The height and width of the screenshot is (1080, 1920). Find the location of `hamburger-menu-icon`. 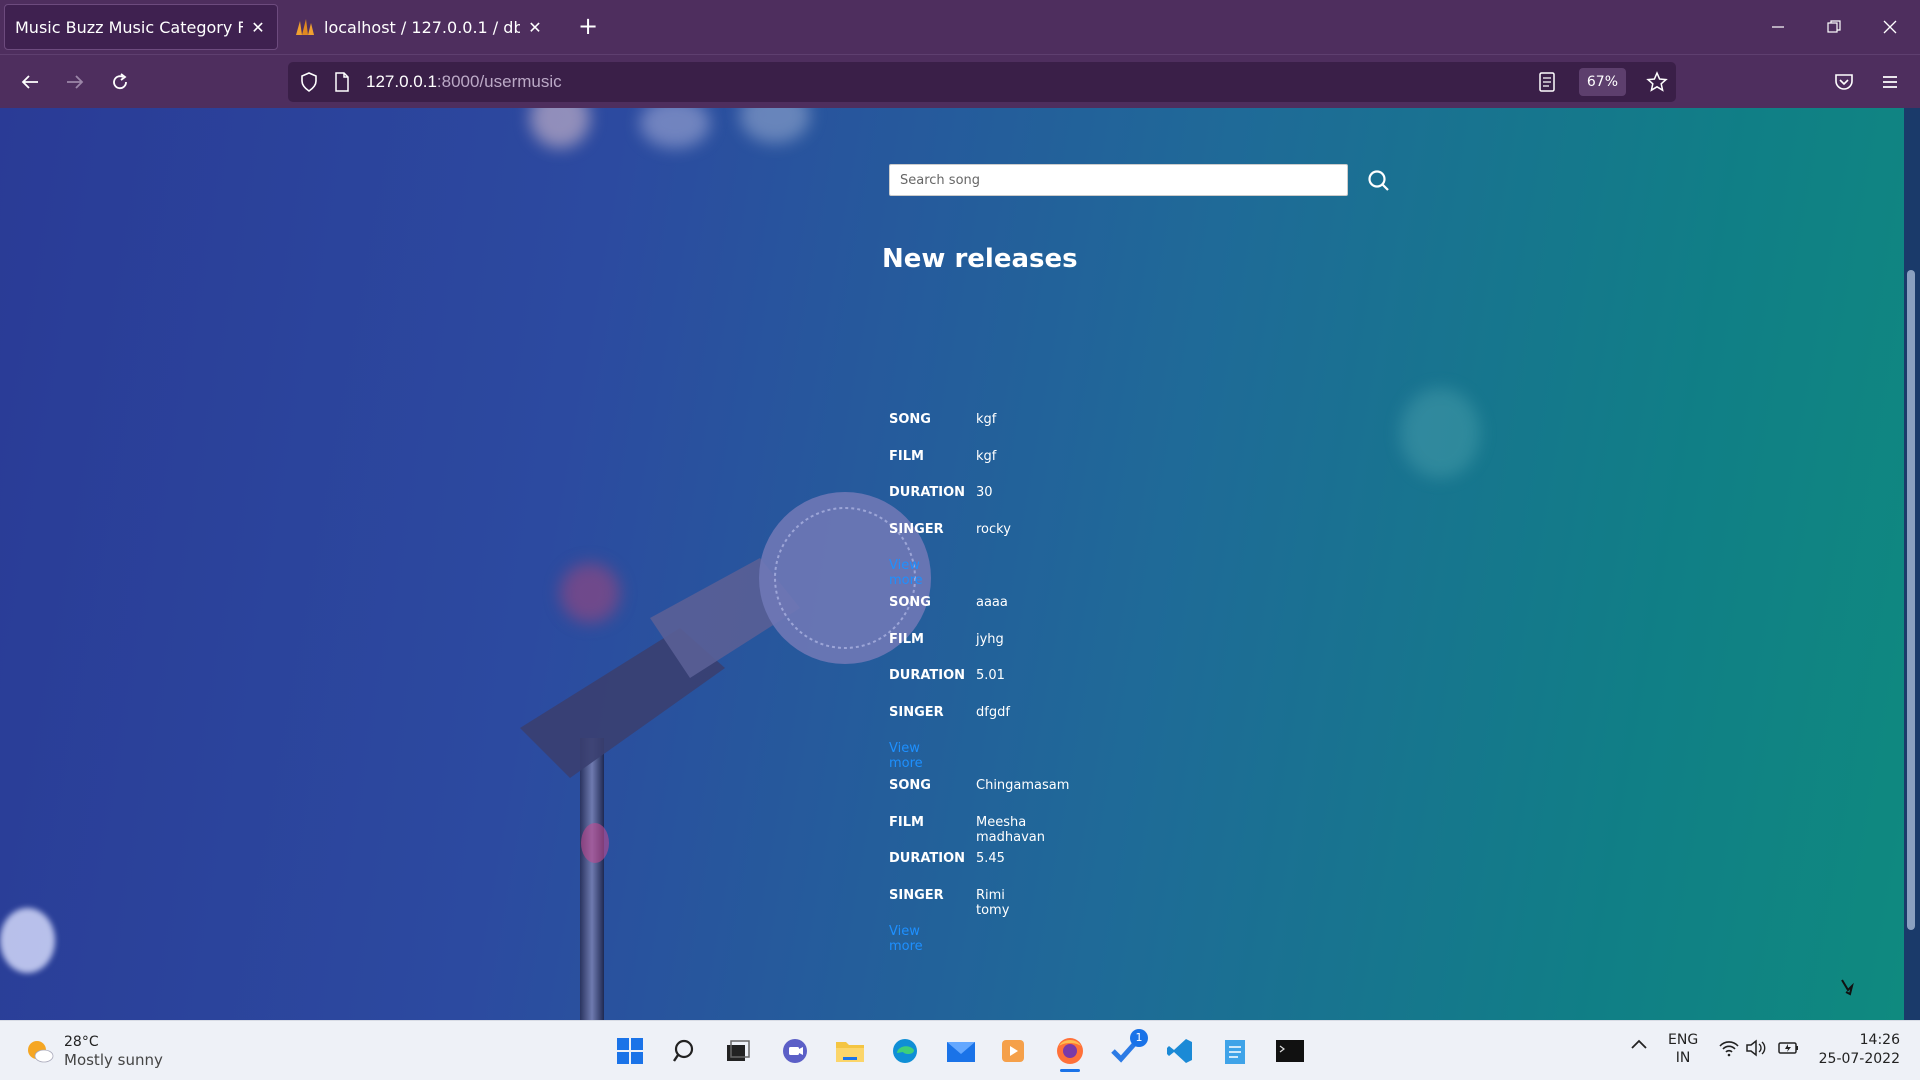

hamburger-menu-icon is located at coordinates (1890, 82).